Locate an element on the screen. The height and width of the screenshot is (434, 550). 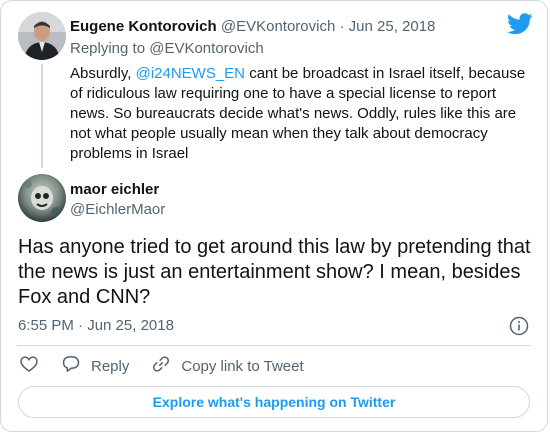
tweet-timestamp: 6:55 PM · Jun 25, 2018 is located at coordinates (96, 326).